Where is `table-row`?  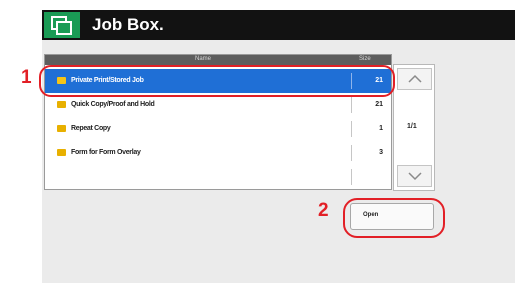 table-row is located at coordinates (218, 177).